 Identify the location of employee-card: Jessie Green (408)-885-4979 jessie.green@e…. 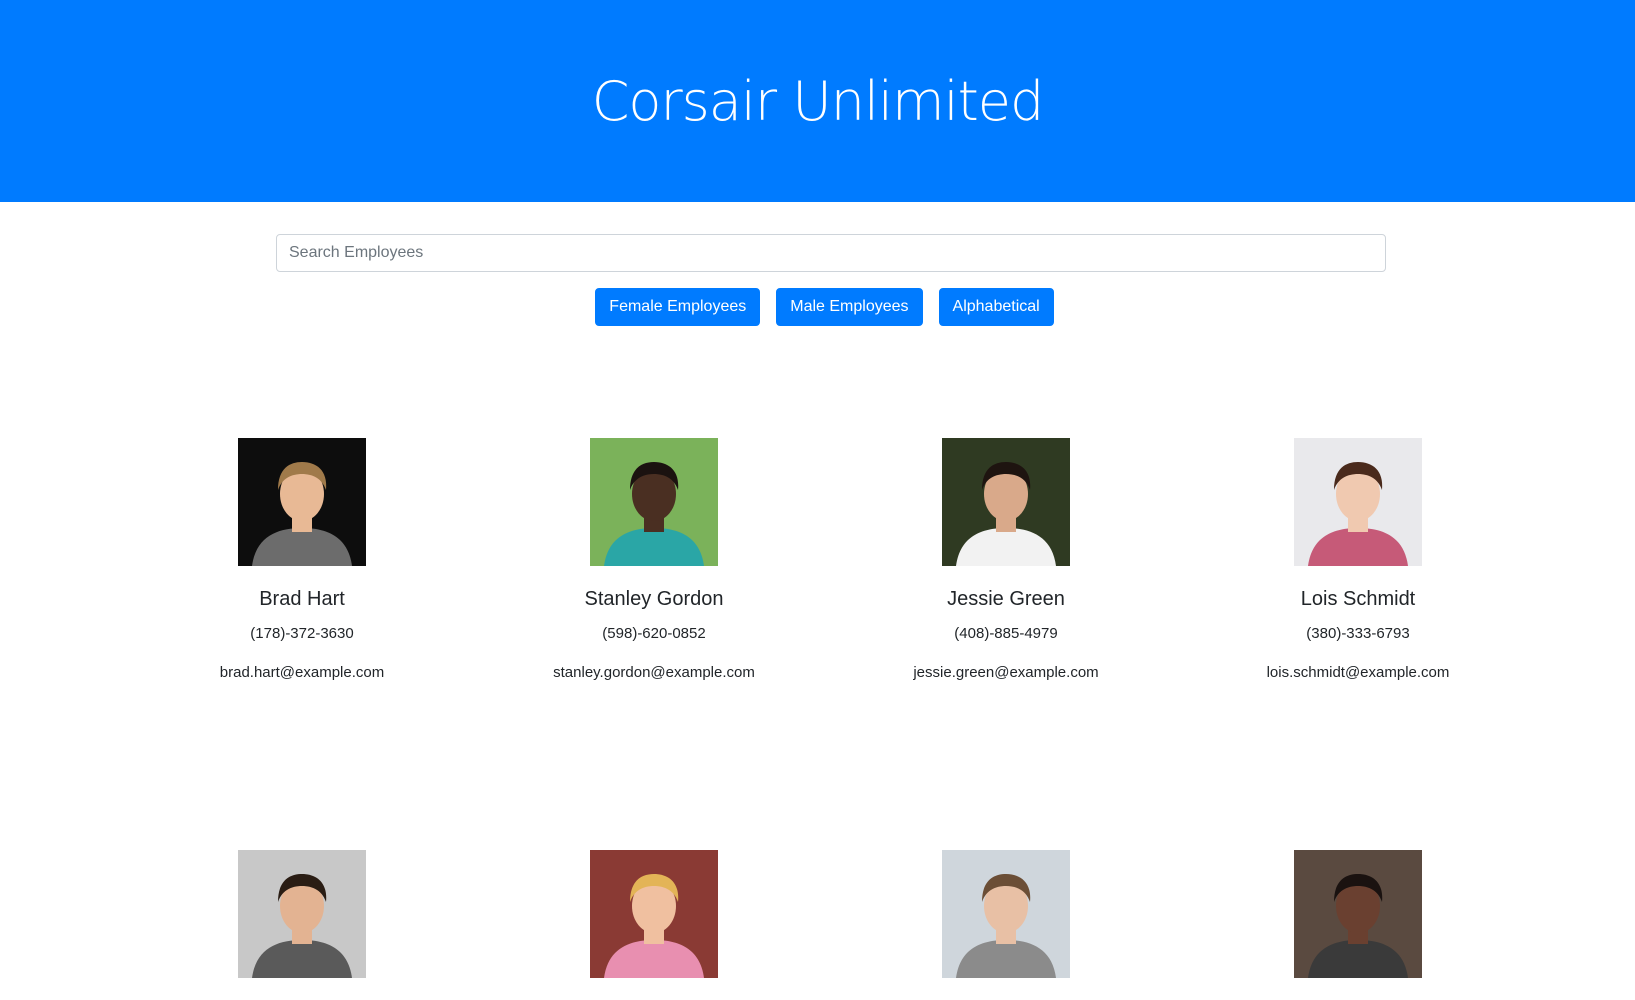
(1006, 559).